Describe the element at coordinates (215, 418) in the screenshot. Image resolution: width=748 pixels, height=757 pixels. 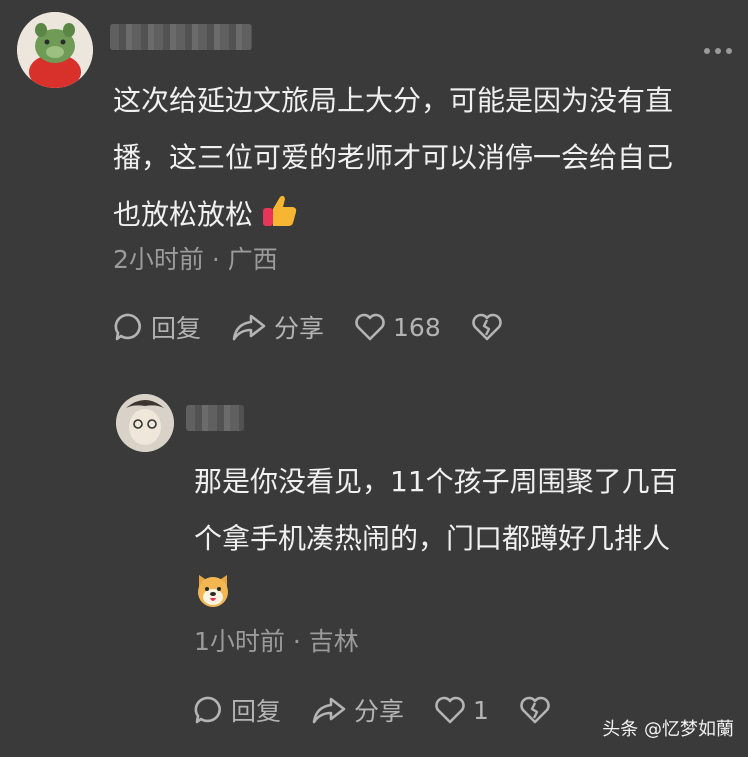
I see `reply-username-blurred` at that location.